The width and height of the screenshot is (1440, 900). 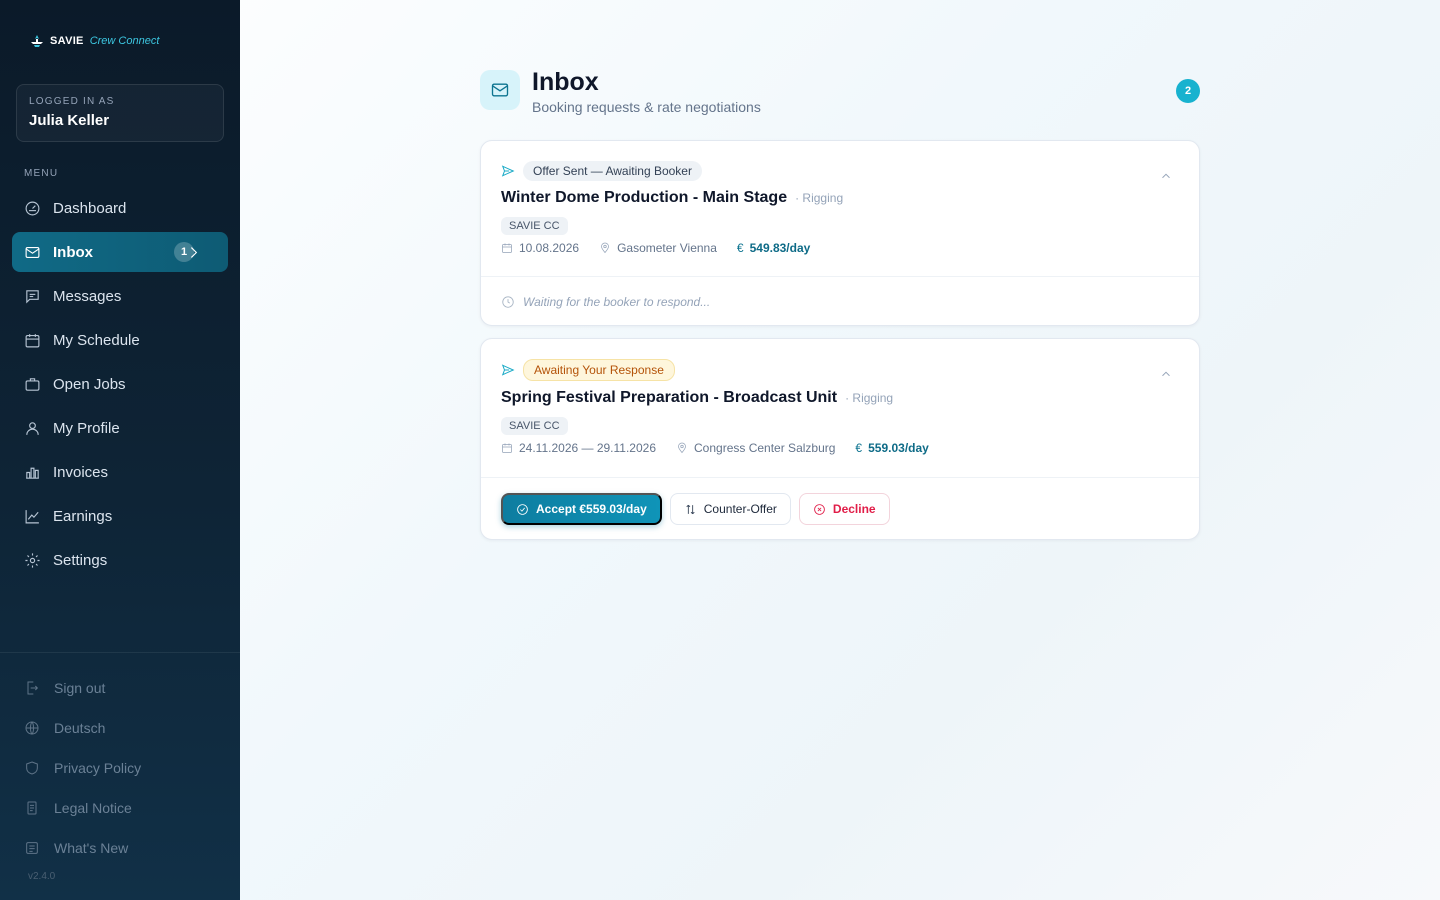 What do you see at coordinates (667, 248) in the screenshot?
I see `job-location: Gasometer Vienna` at bounding box center [667, 248].